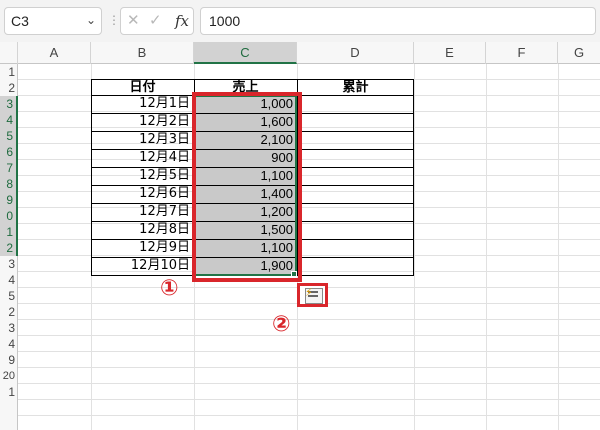  I want to click on name-box-value: C3, so click(20, 21).